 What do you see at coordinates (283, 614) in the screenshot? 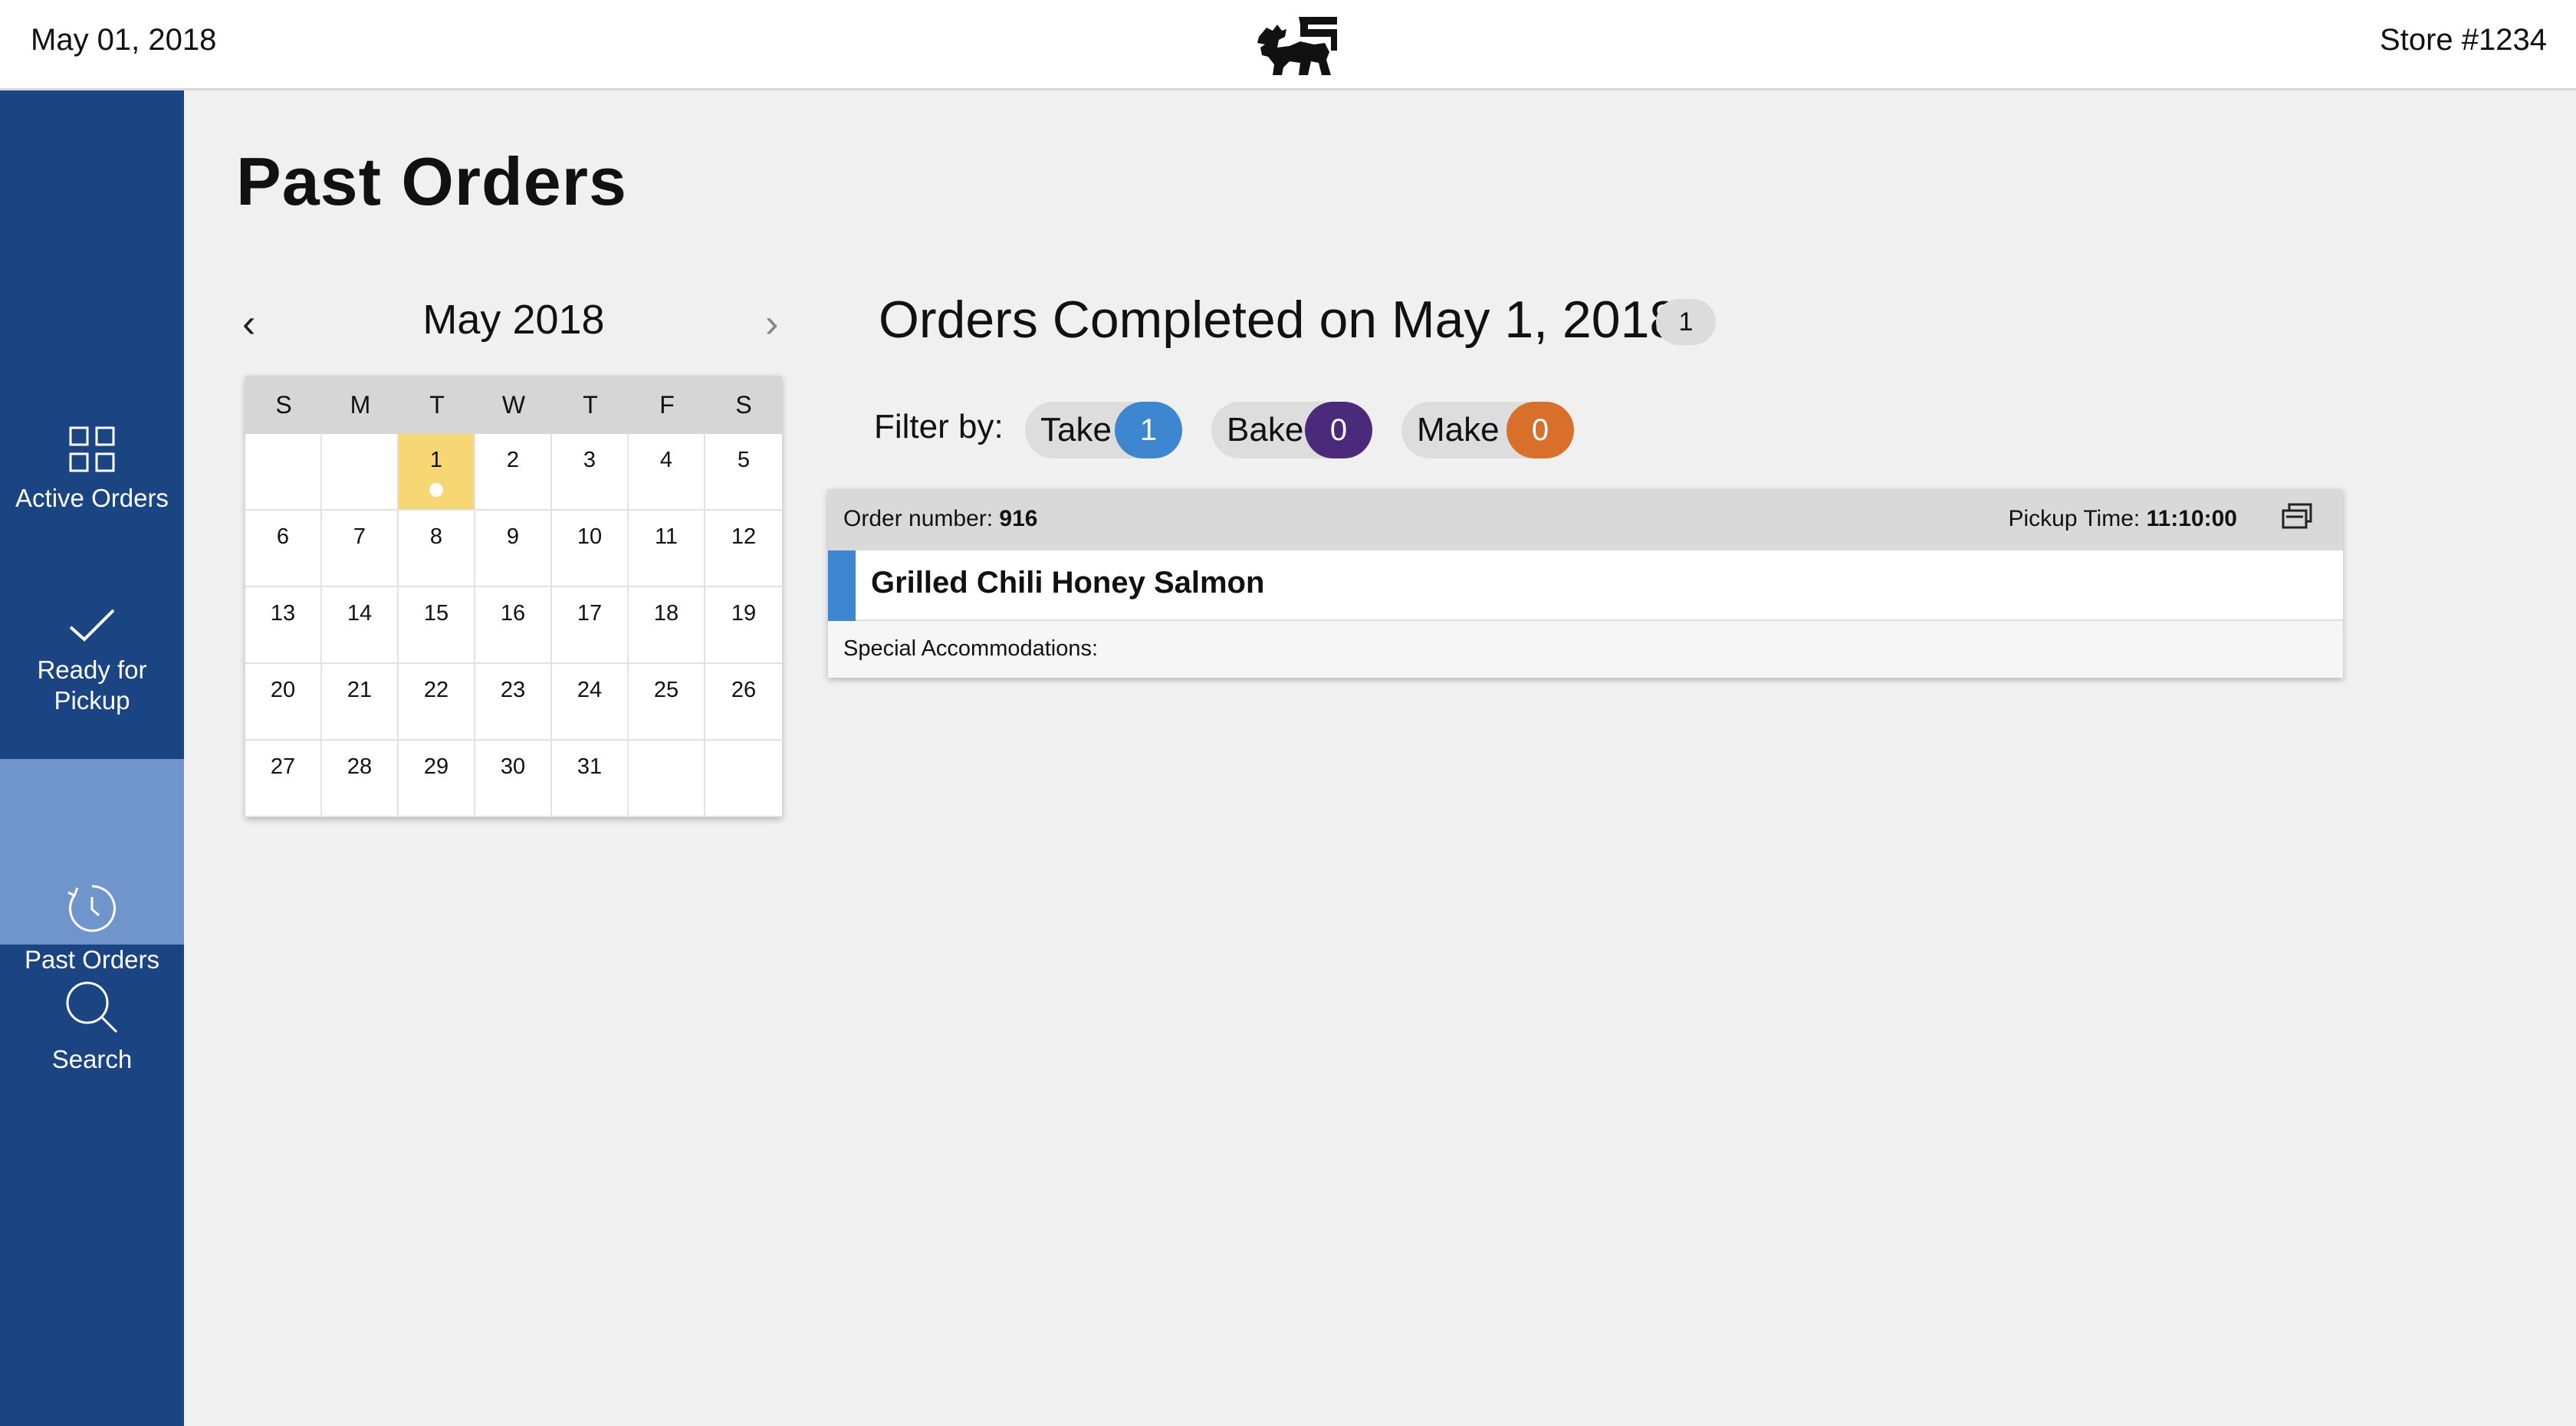
I see `calendar-day-number: 13` at bounding box center [283, 614].